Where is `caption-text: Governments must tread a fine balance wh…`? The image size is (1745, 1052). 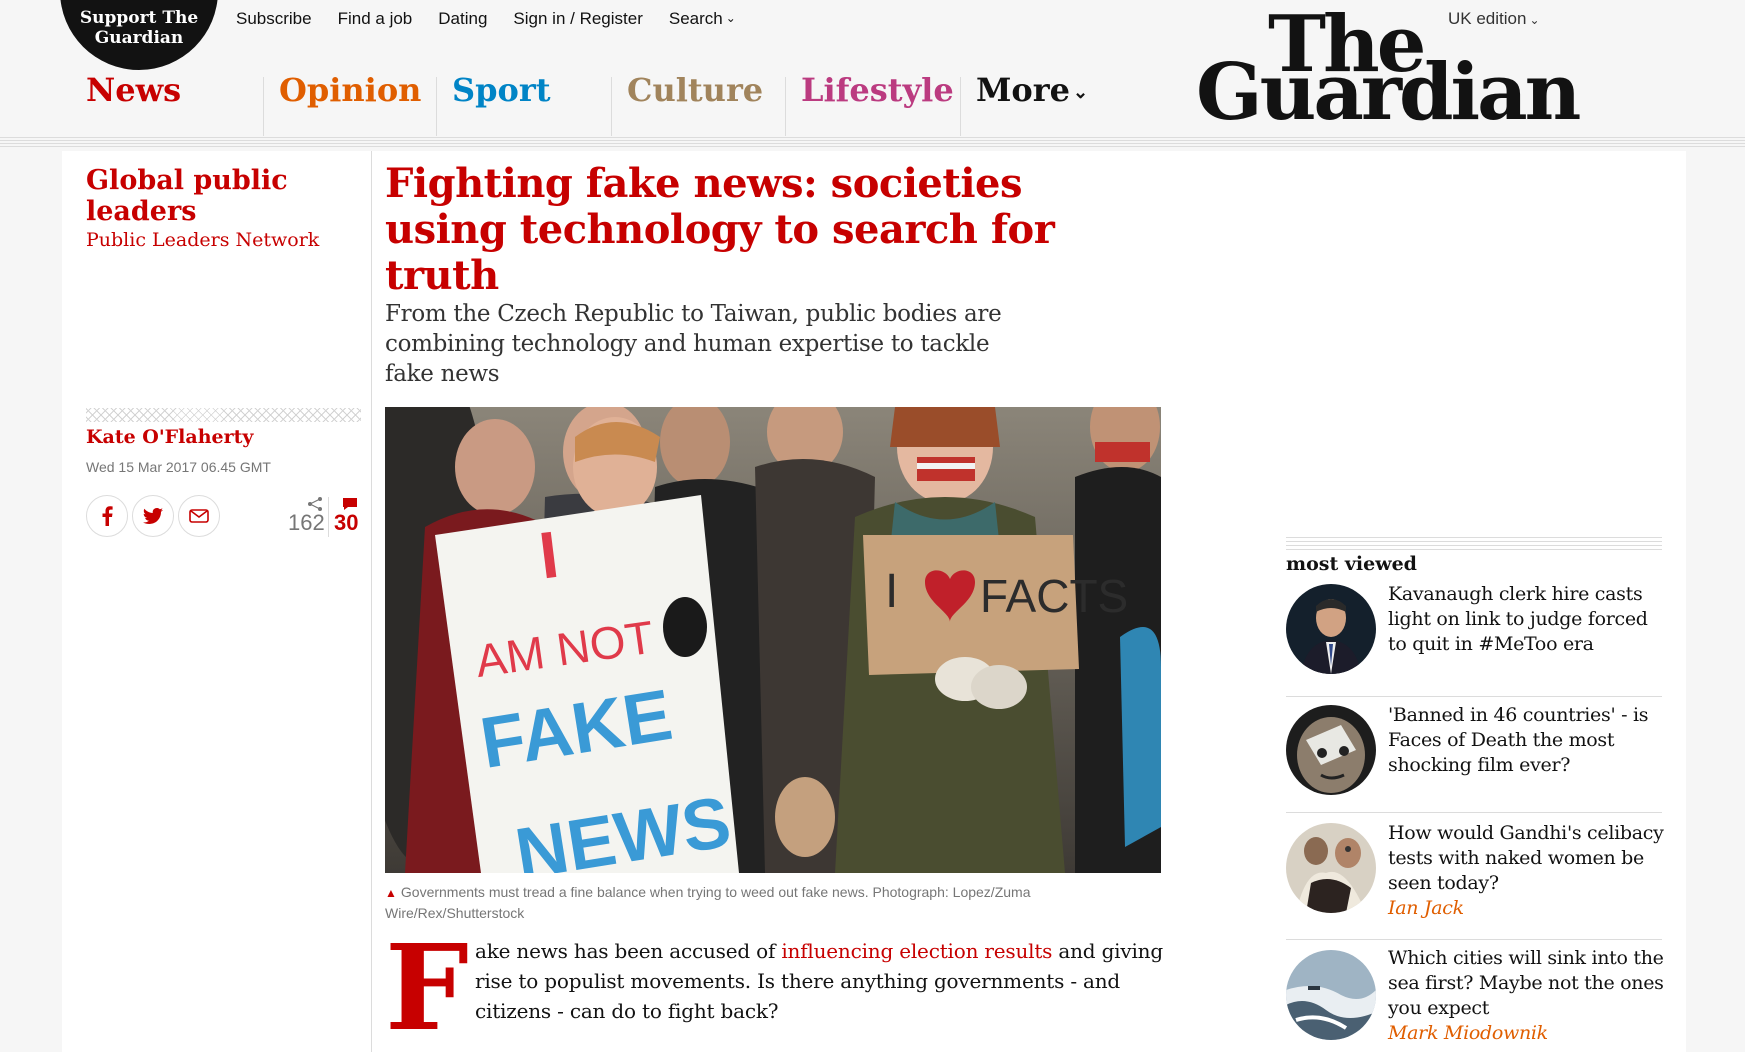
caption-text: Governments must tread a fine balance wh… is located at coordinates (708, 902).